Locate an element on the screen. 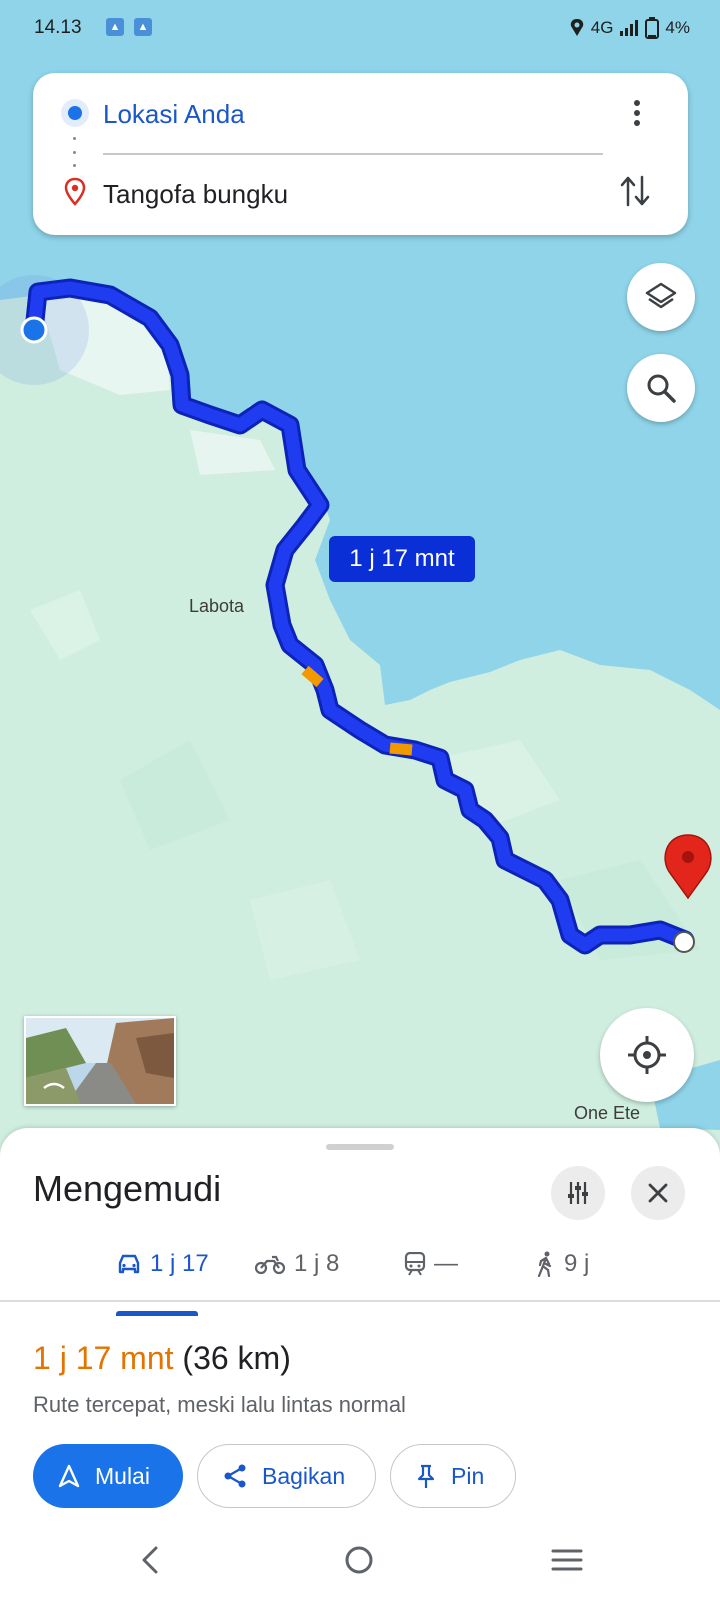  recenter-button is located at coordinates (647, 1055).